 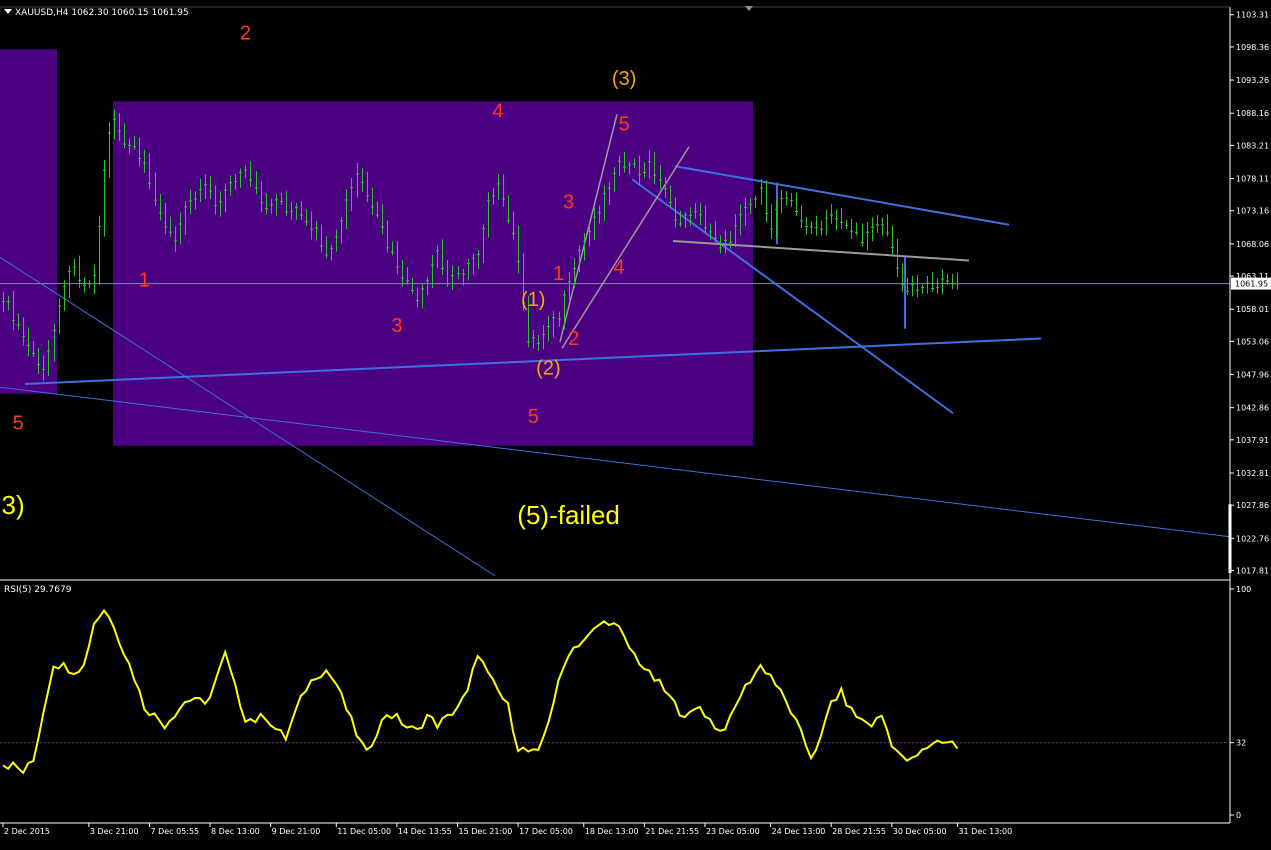 What do you see at coordinates (920, 831) in the screenshot?
I see `time-tick-label: 30 Dec 05:00` at bounding box center [920, 831].